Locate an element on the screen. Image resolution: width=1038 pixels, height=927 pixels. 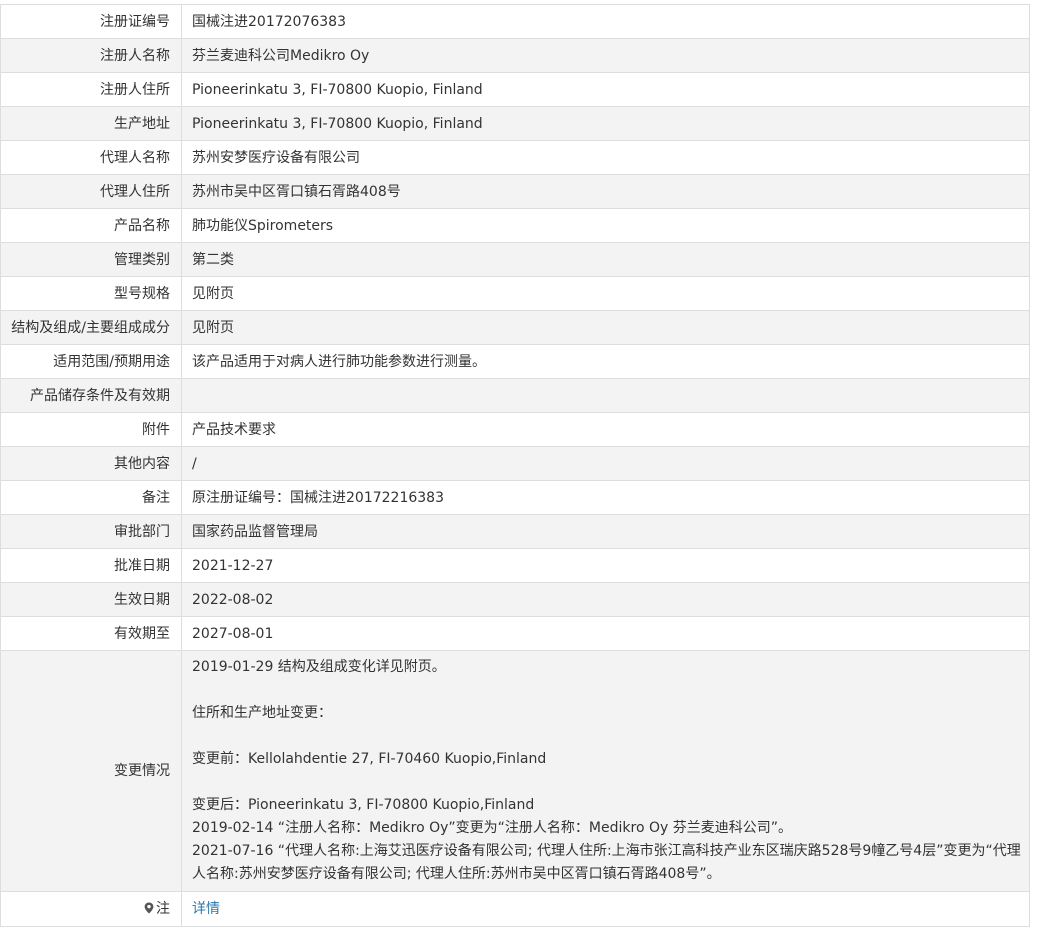
detail-row: 结构及组成/主要组成成分 见附页 is located at coordinates (515, 327).